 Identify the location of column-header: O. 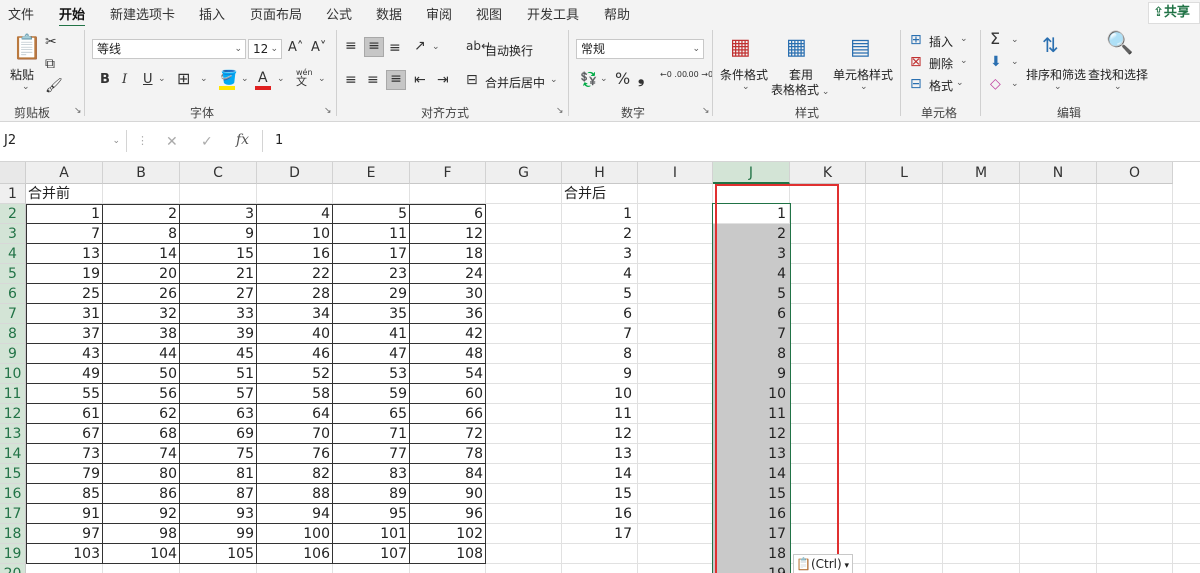
(1135, 173).